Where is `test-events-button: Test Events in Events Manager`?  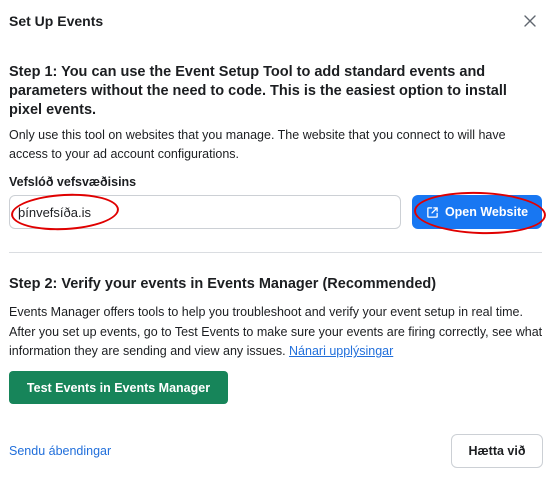 test-events-button: Test Events in Events Manager is located at coordinates (118, 387).